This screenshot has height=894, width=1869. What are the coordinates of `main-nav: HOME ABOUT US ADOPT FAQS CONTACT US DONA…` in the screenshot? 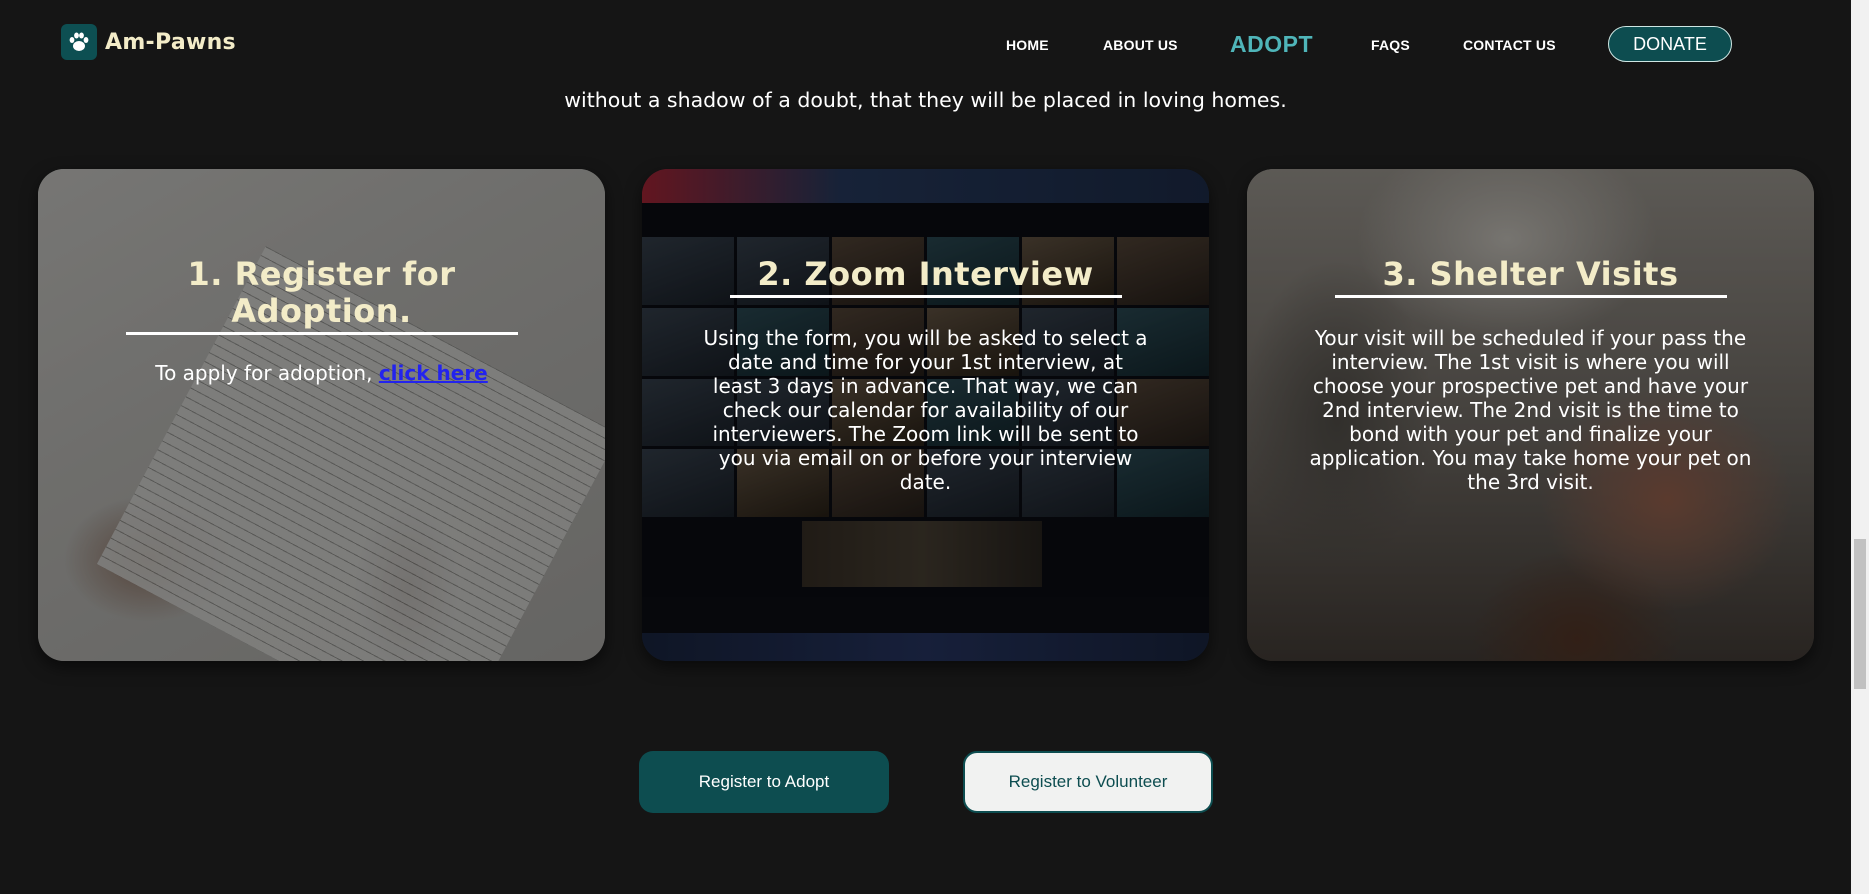 It's located at (925, 45).